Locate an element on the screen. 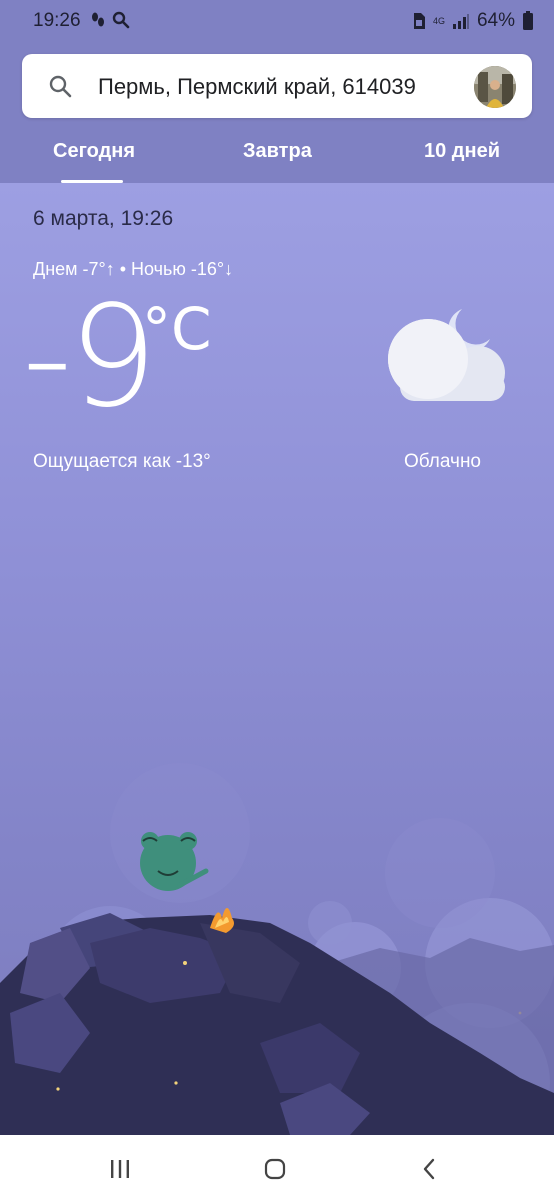 This screenshot has height=1200, width=554. avatar is located at coordinates (495, 87).